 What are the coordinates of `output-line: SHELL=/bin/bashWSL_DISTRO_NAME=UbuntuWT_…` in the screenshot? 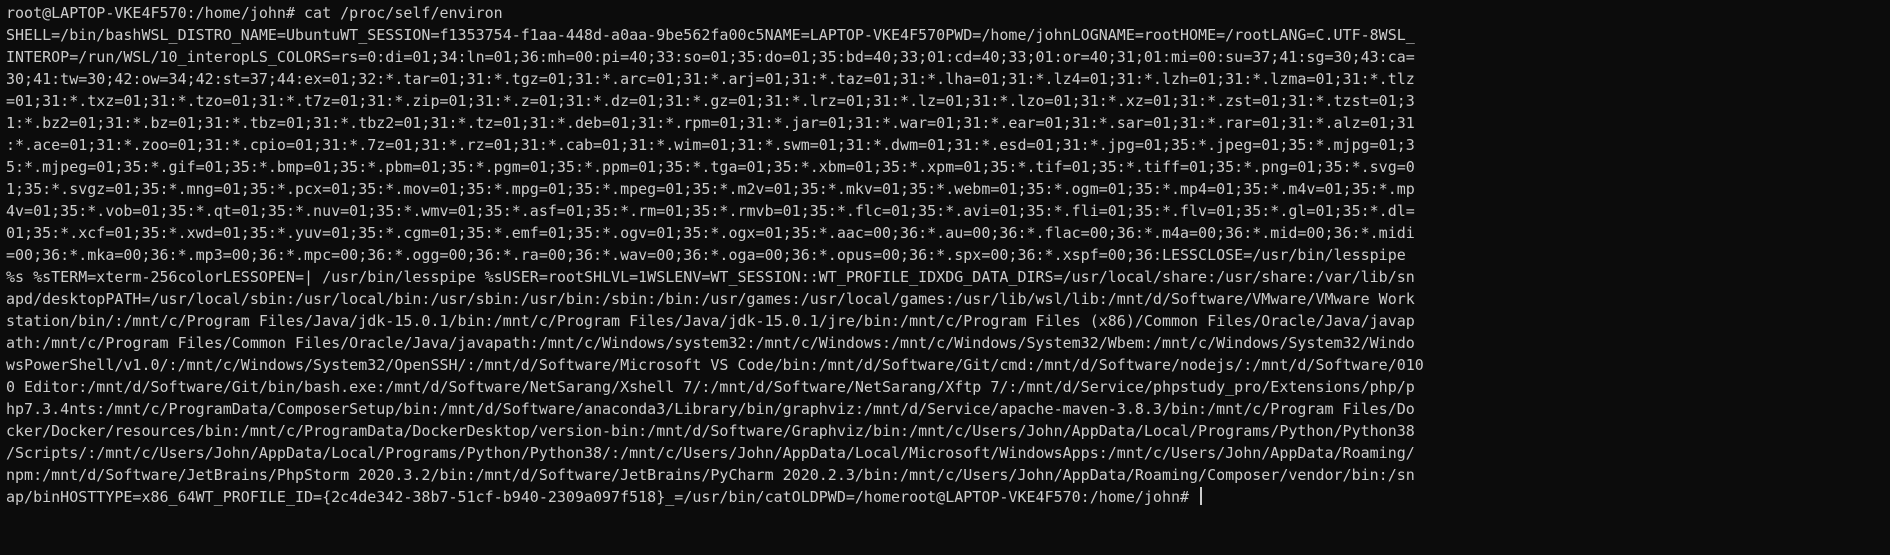 It's located at (945, 35).